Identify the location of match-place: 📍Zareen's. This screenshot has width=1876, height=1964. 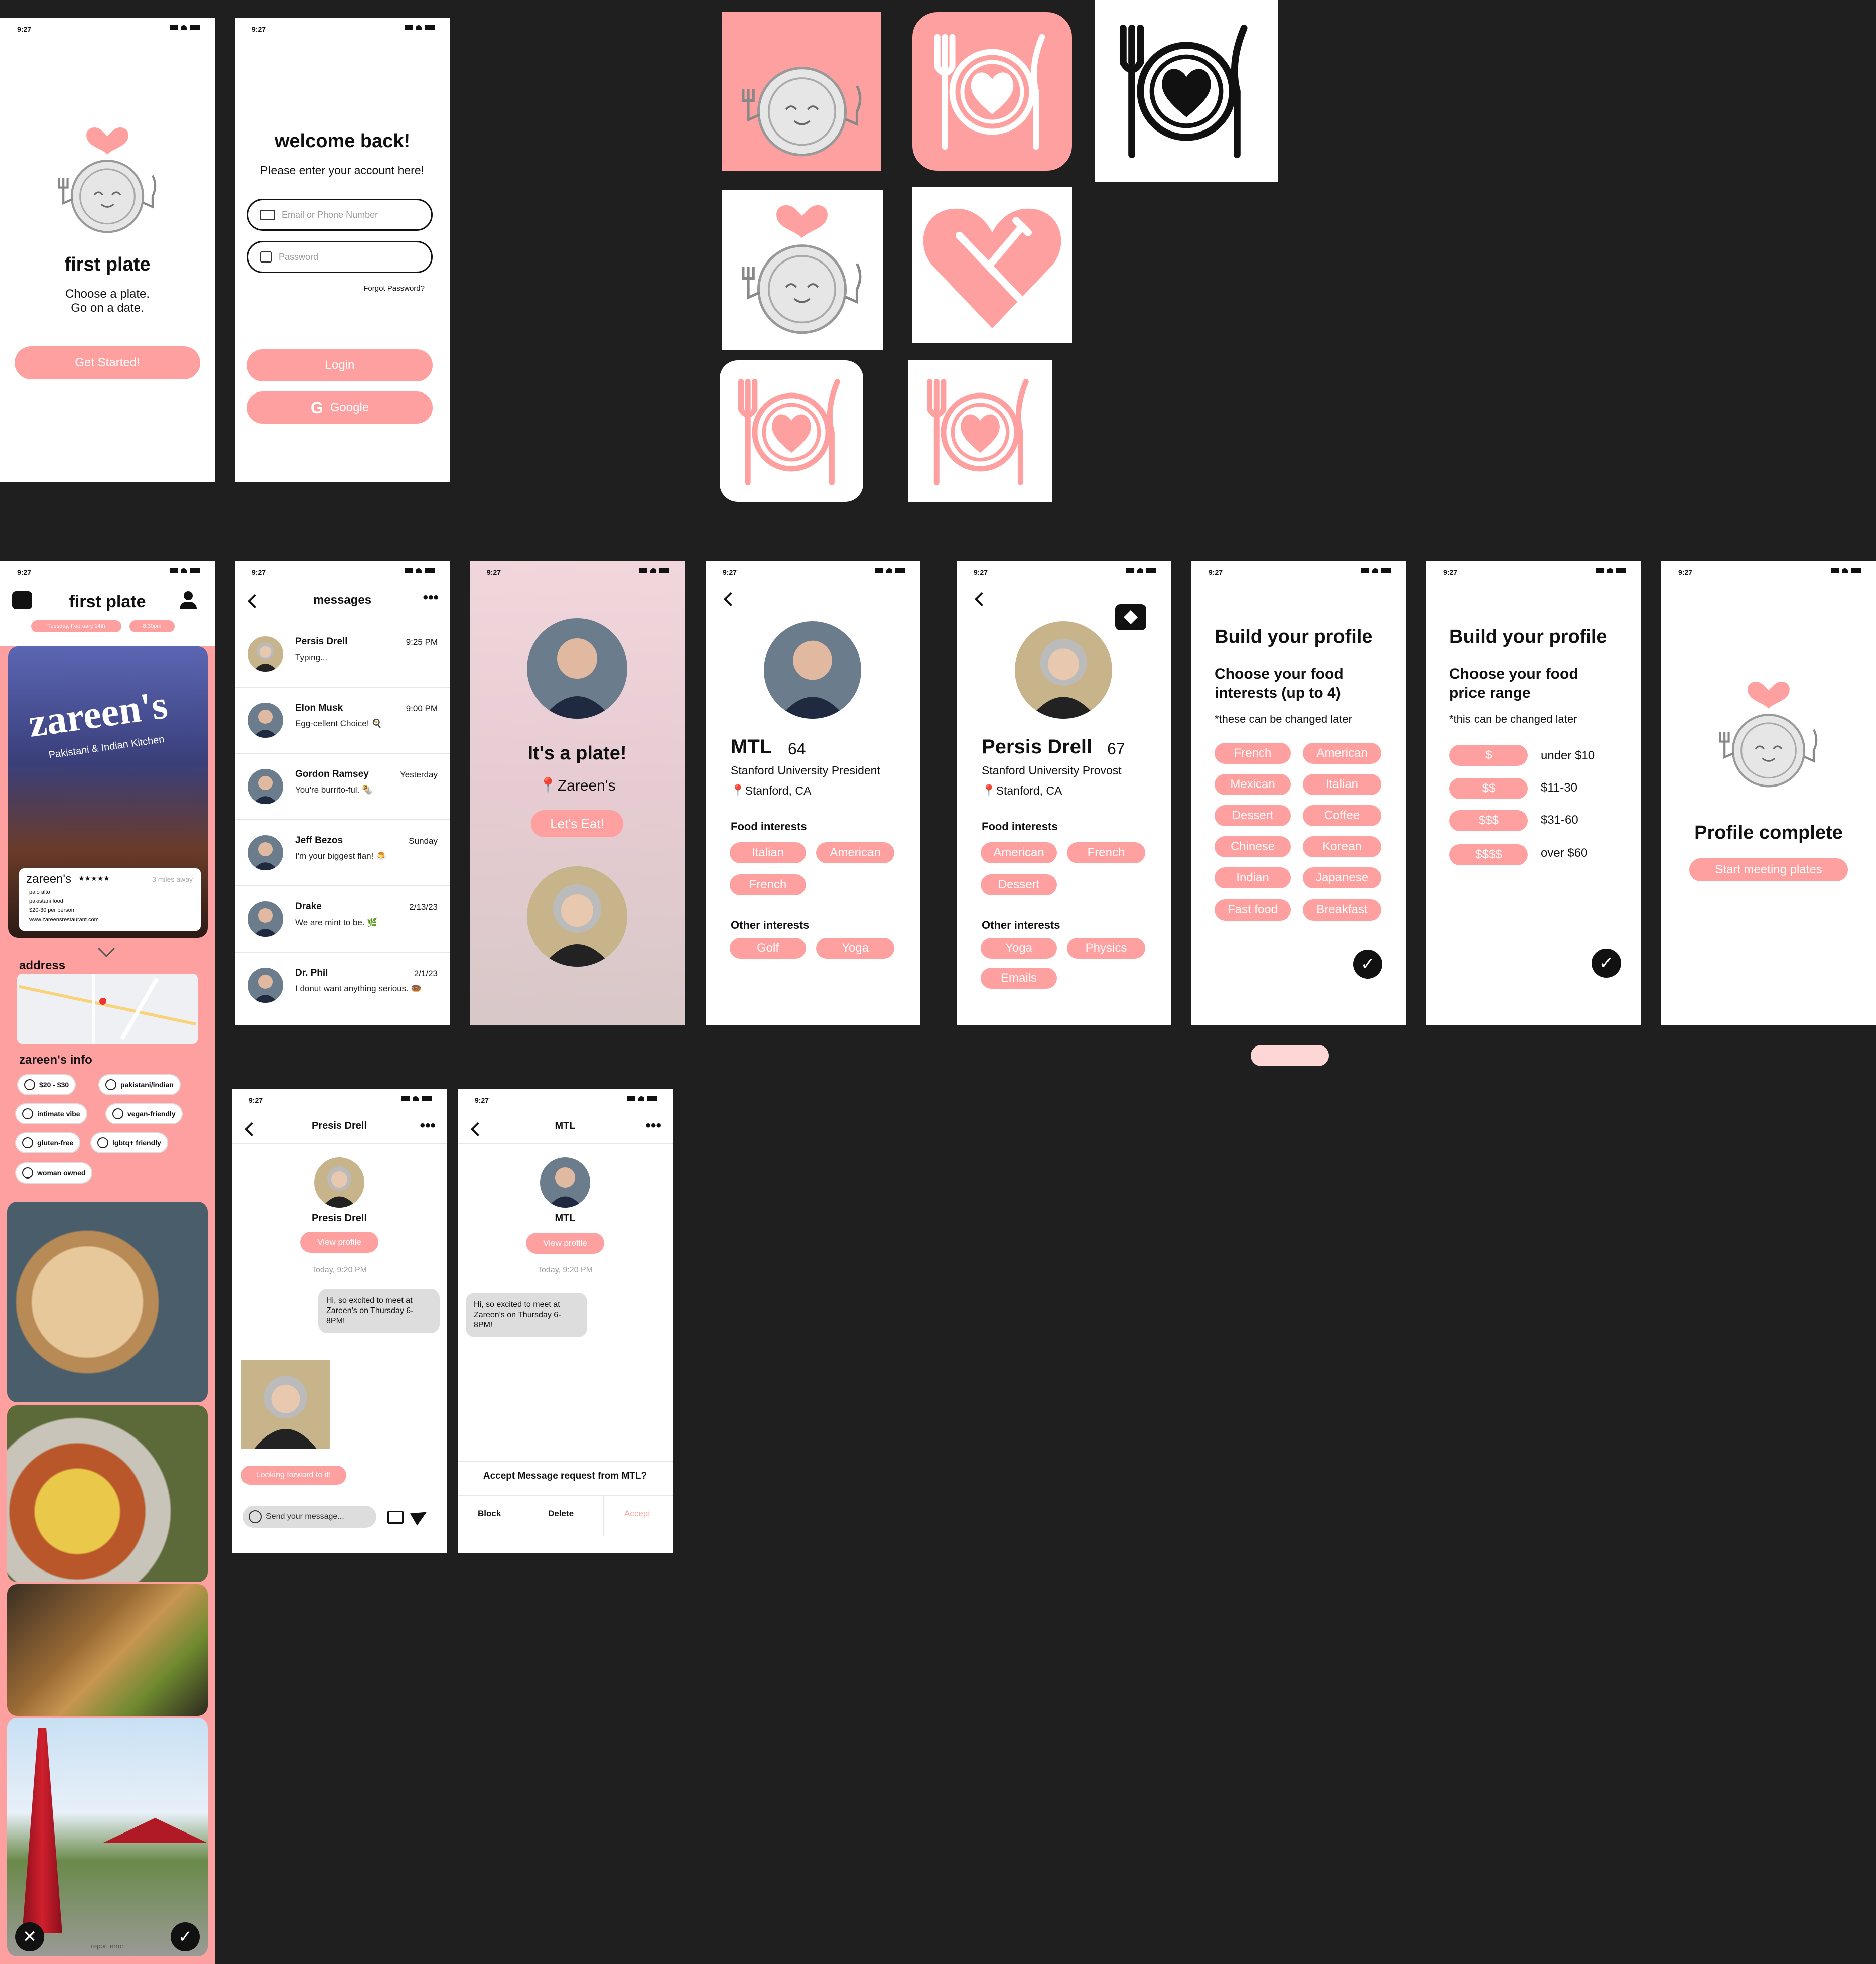
(577, 786).